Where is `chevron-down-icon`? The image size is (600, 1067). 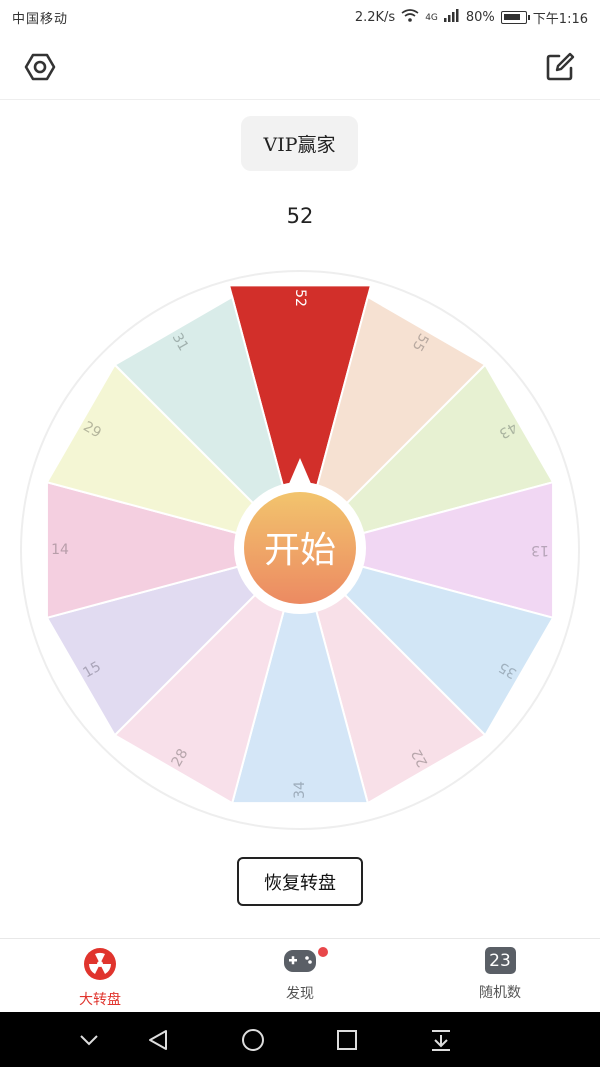 chevron-down-icon is located at coordinates (89, 1040).